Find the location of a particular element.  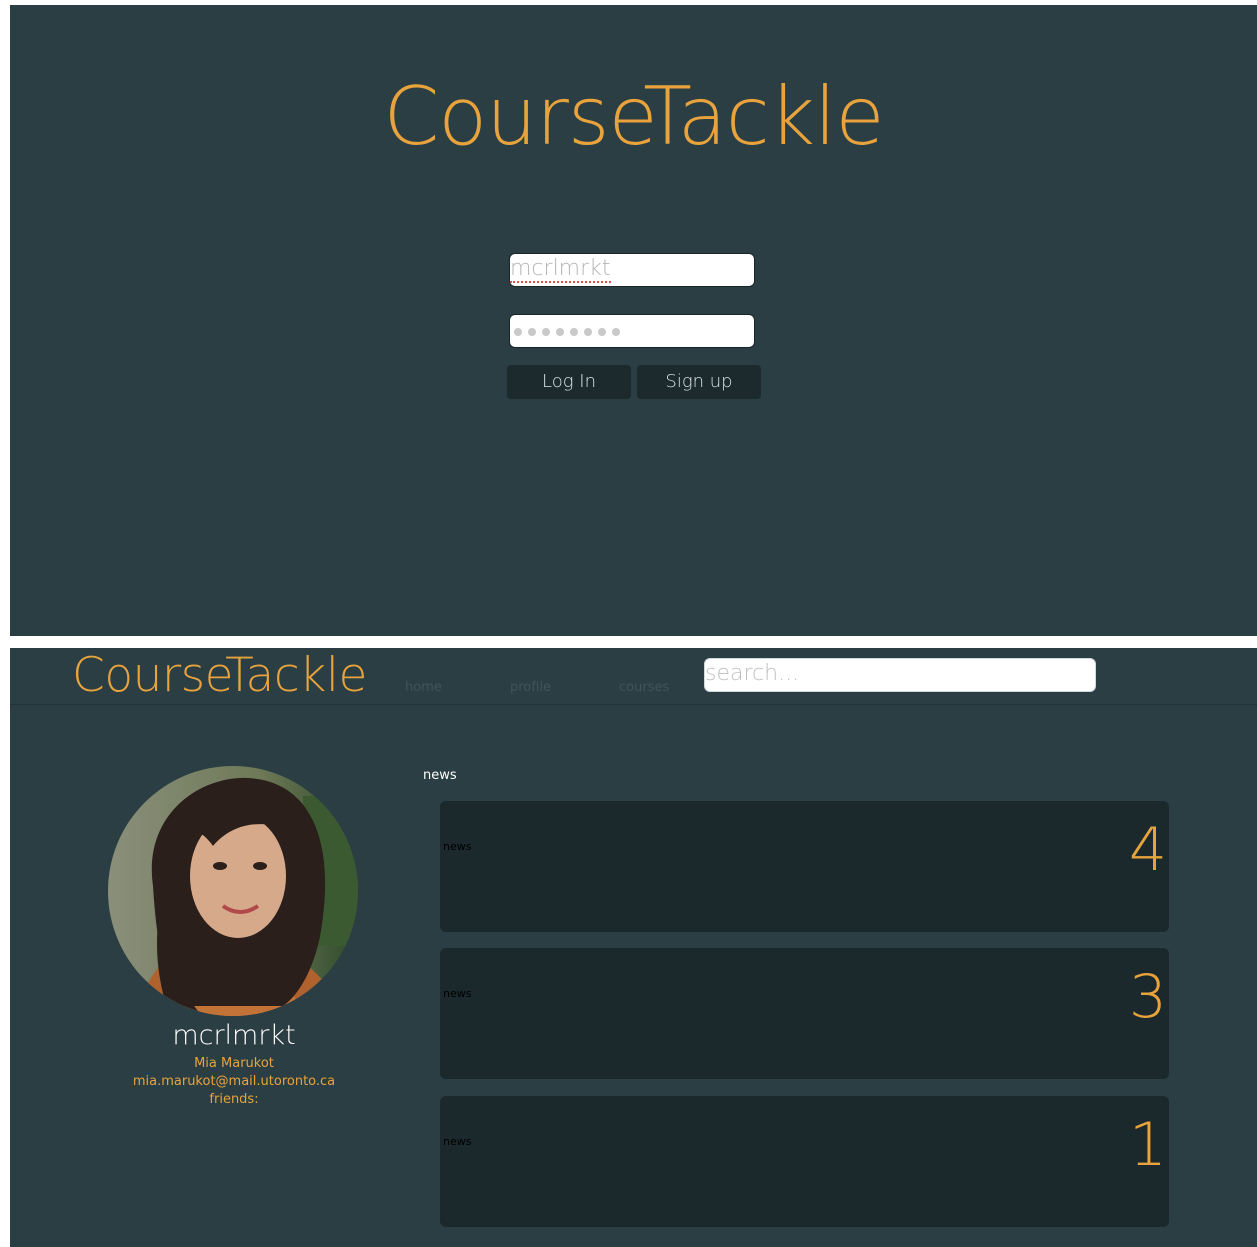

avatar-photo is located at coordinates (233, 891).